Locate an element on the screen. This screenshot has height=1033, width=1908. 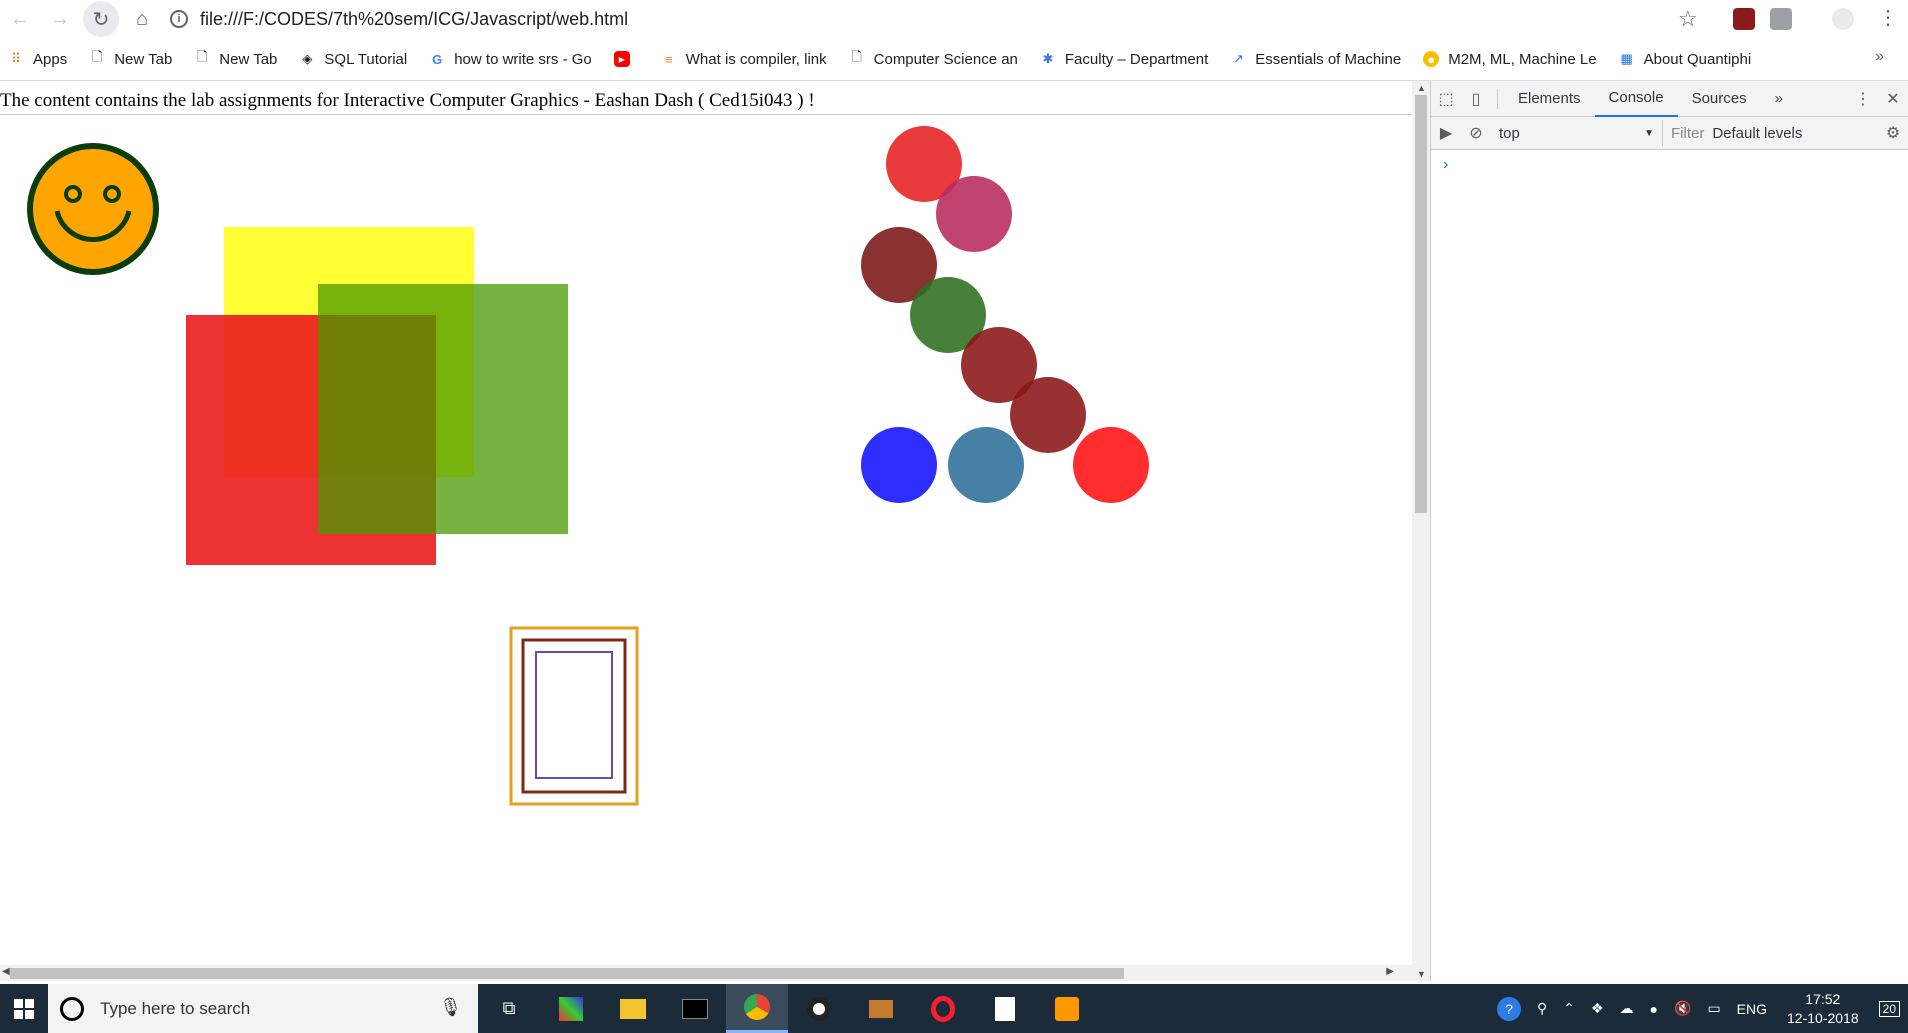
scroll-right-icon: ▶ is located at coordinates (1390, 971).